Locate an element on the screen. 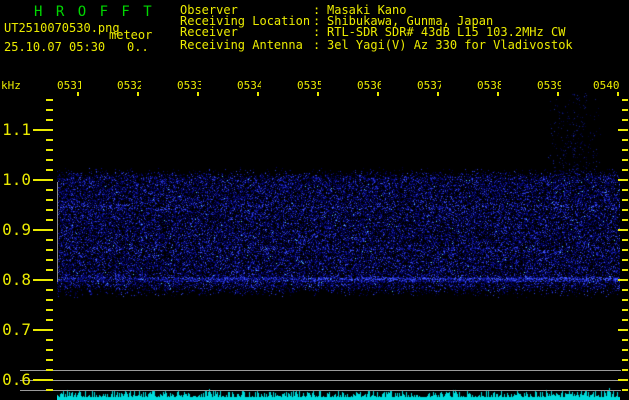 This screenshot has height=400, width=629. time-tick-label: 0540 is located at coordinates (606, 85).